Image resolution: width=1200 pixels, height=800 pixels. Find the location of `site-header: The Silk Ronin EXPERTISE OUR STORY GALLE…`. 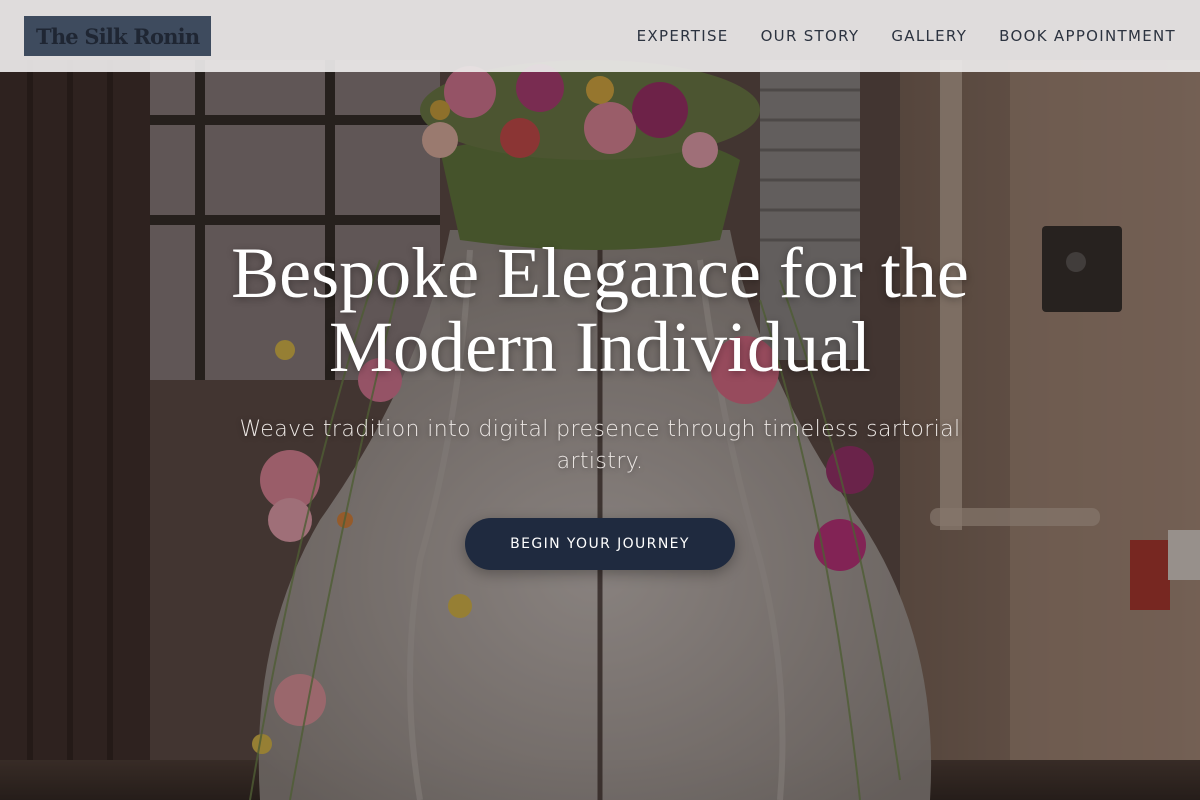

site-header: The Silk Ronin EXPERTISE OUR STORY GALLE… is located at coordinates (600, 36).